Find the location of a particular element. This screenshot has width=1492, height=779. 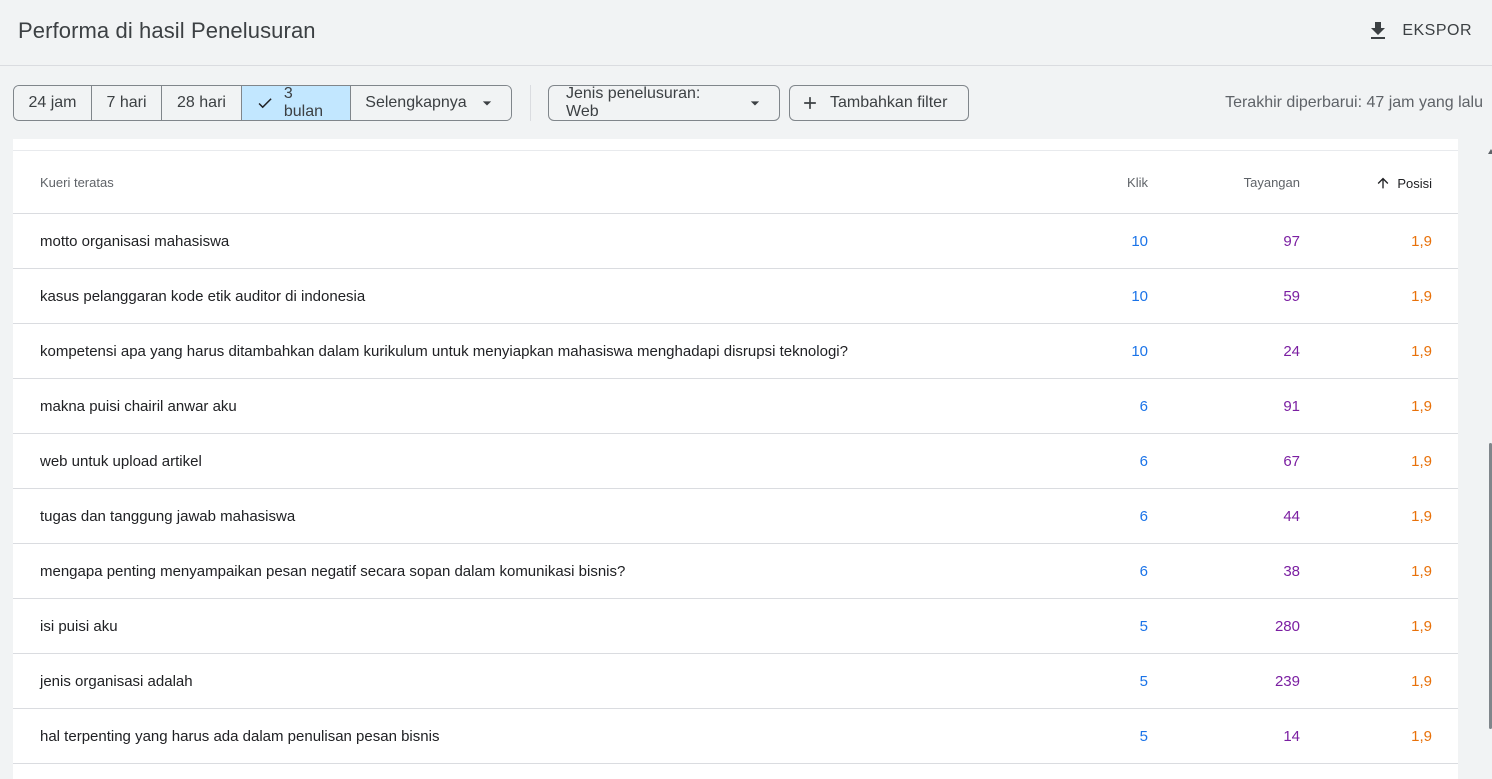

impressions-cell: 38 is located at coordinates (1291, 571).